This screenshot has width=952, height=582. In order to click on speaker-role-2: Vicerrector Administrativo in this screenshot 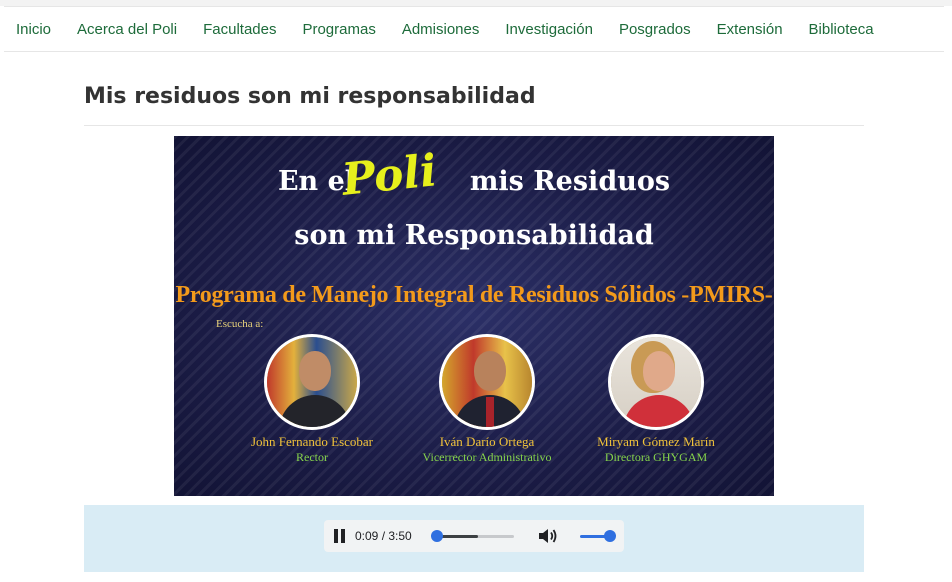, I will do `click(487, 457)`.